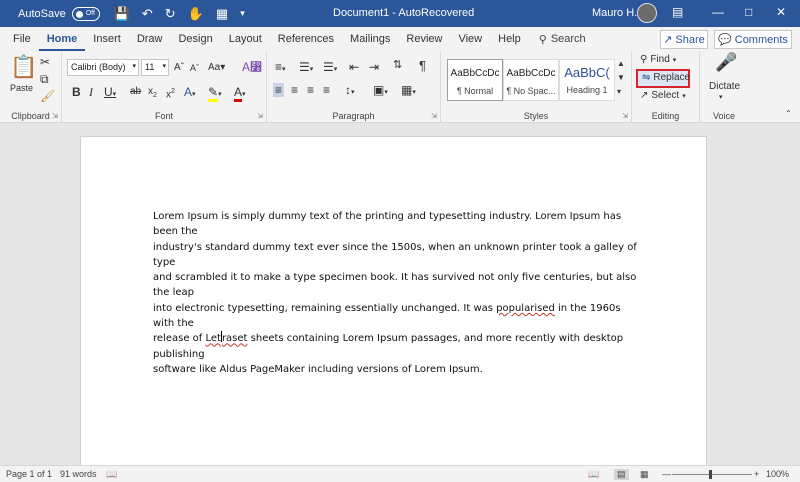 The height and width of the screenshot is (482, 800). What do you see at coordinates (330, 68) in the screenshot?
I see `multilevel-list-icon: ☰▾` at bounding box center [330, 68].